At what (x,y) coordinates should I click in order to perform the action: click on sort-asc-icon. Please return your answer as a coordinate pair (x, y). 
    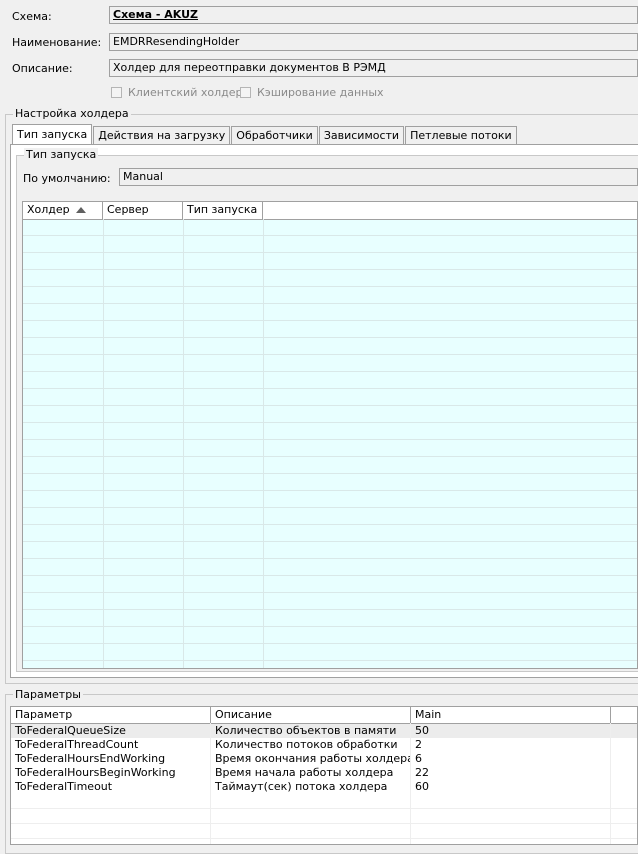
    Looking at the image, I should click on (80, 210).